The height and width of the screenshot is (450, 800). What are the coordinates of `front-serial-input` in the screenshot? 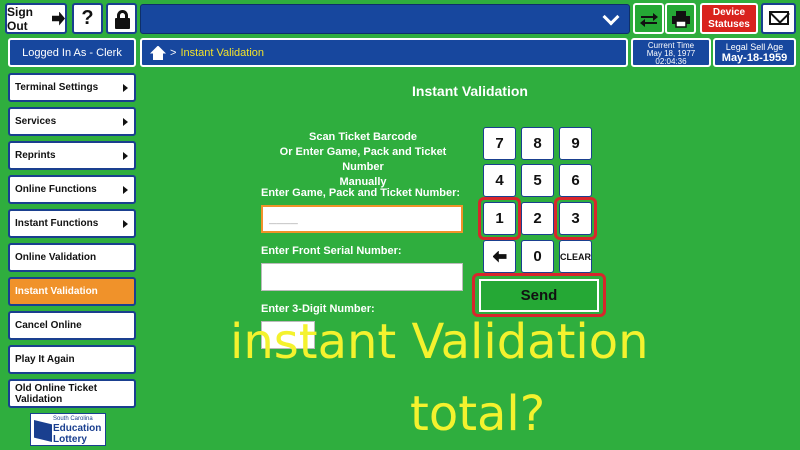 It's located at (362, 277).